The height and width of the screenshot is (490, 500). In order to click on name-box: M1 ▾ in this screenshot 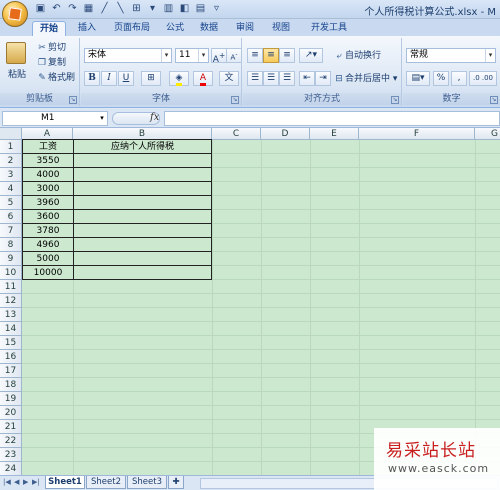, I will do `click(55, 118)`.